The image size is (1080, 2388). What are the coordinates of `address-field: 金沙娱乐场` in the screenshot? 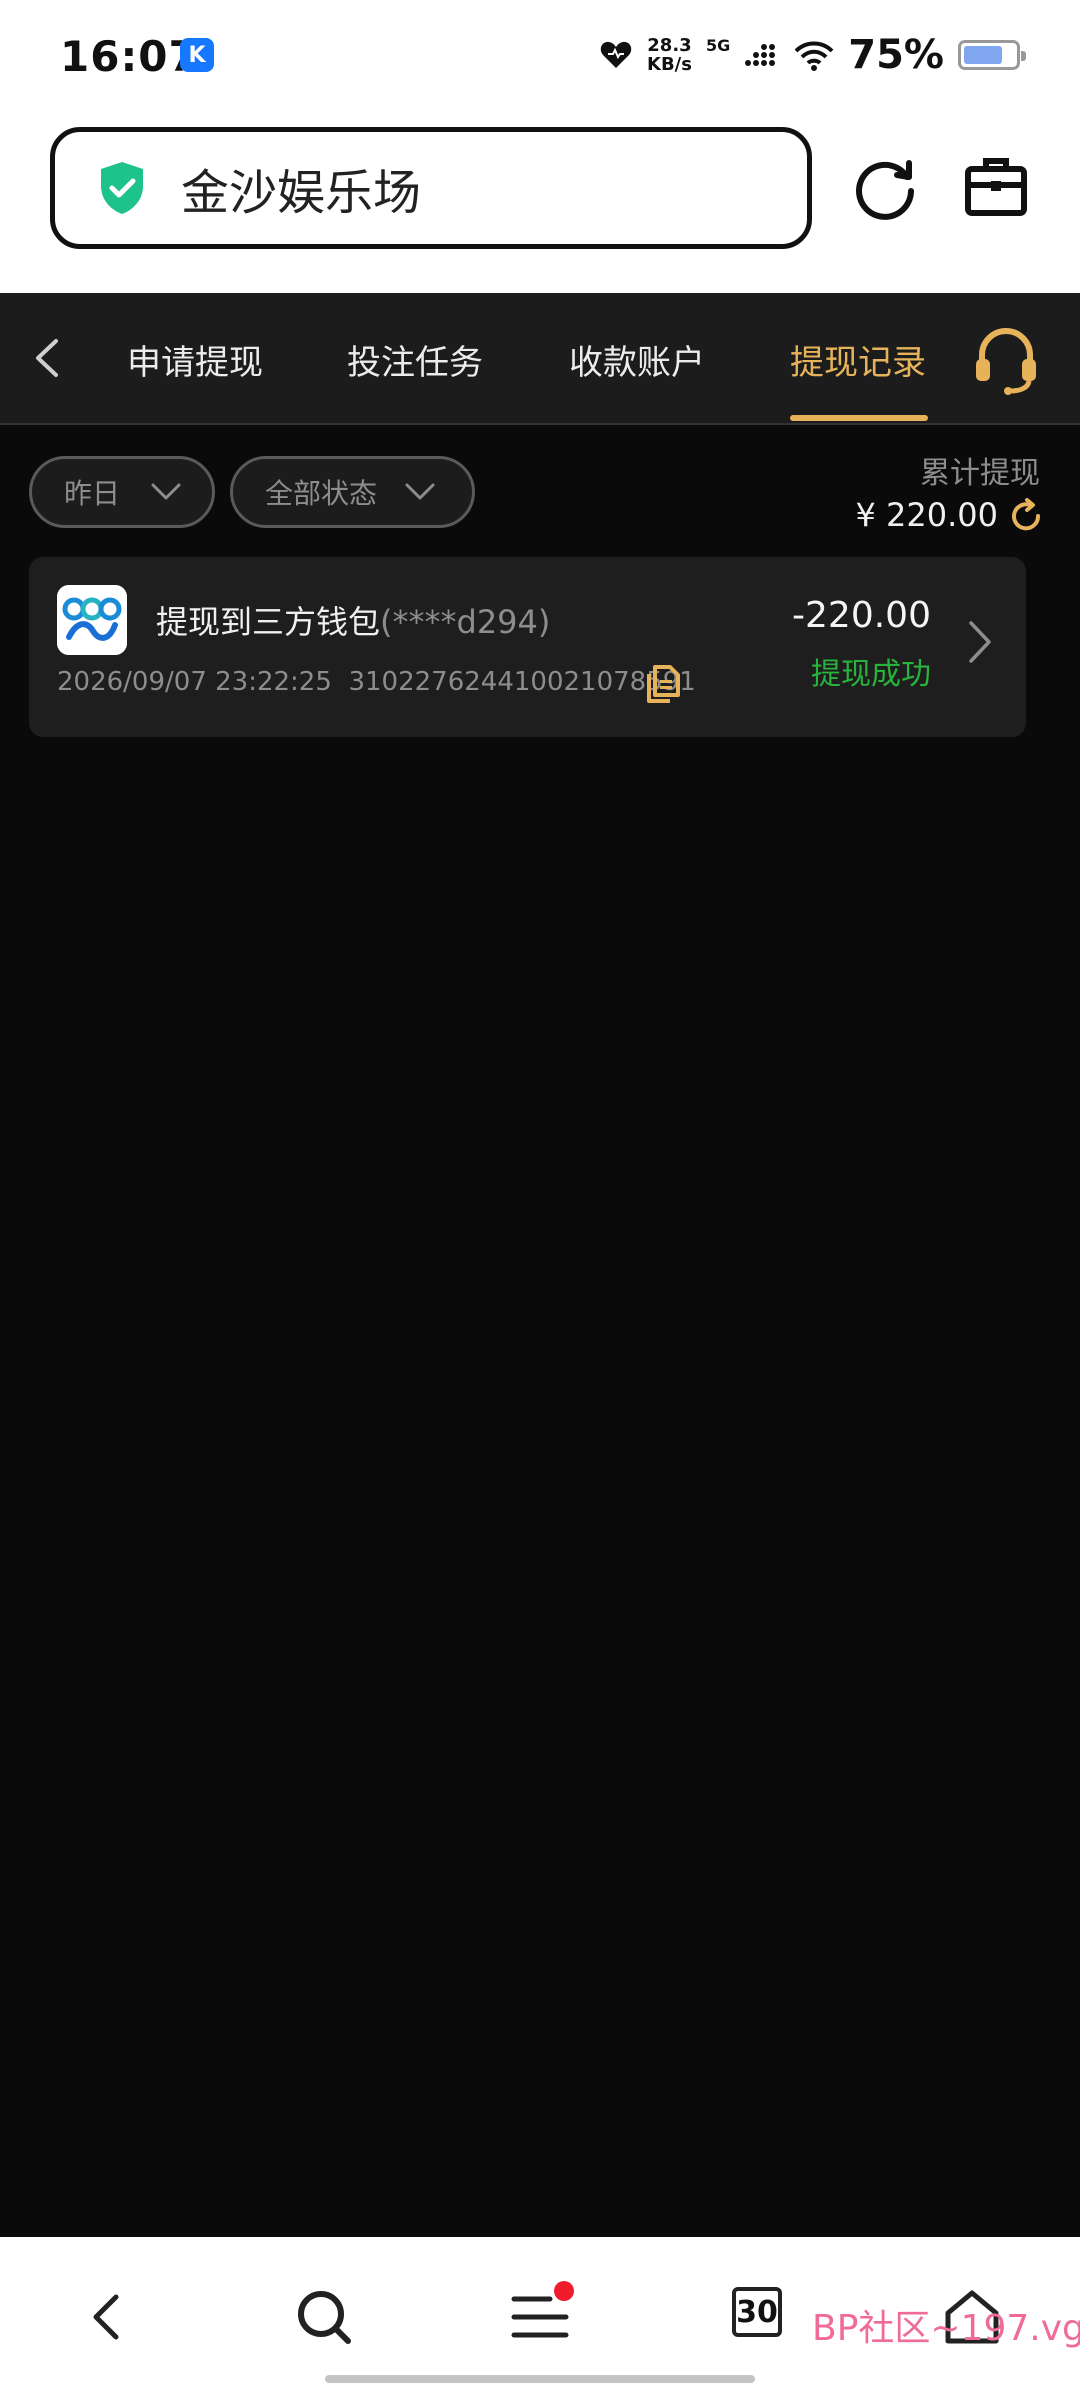 It's located at (431, 188).